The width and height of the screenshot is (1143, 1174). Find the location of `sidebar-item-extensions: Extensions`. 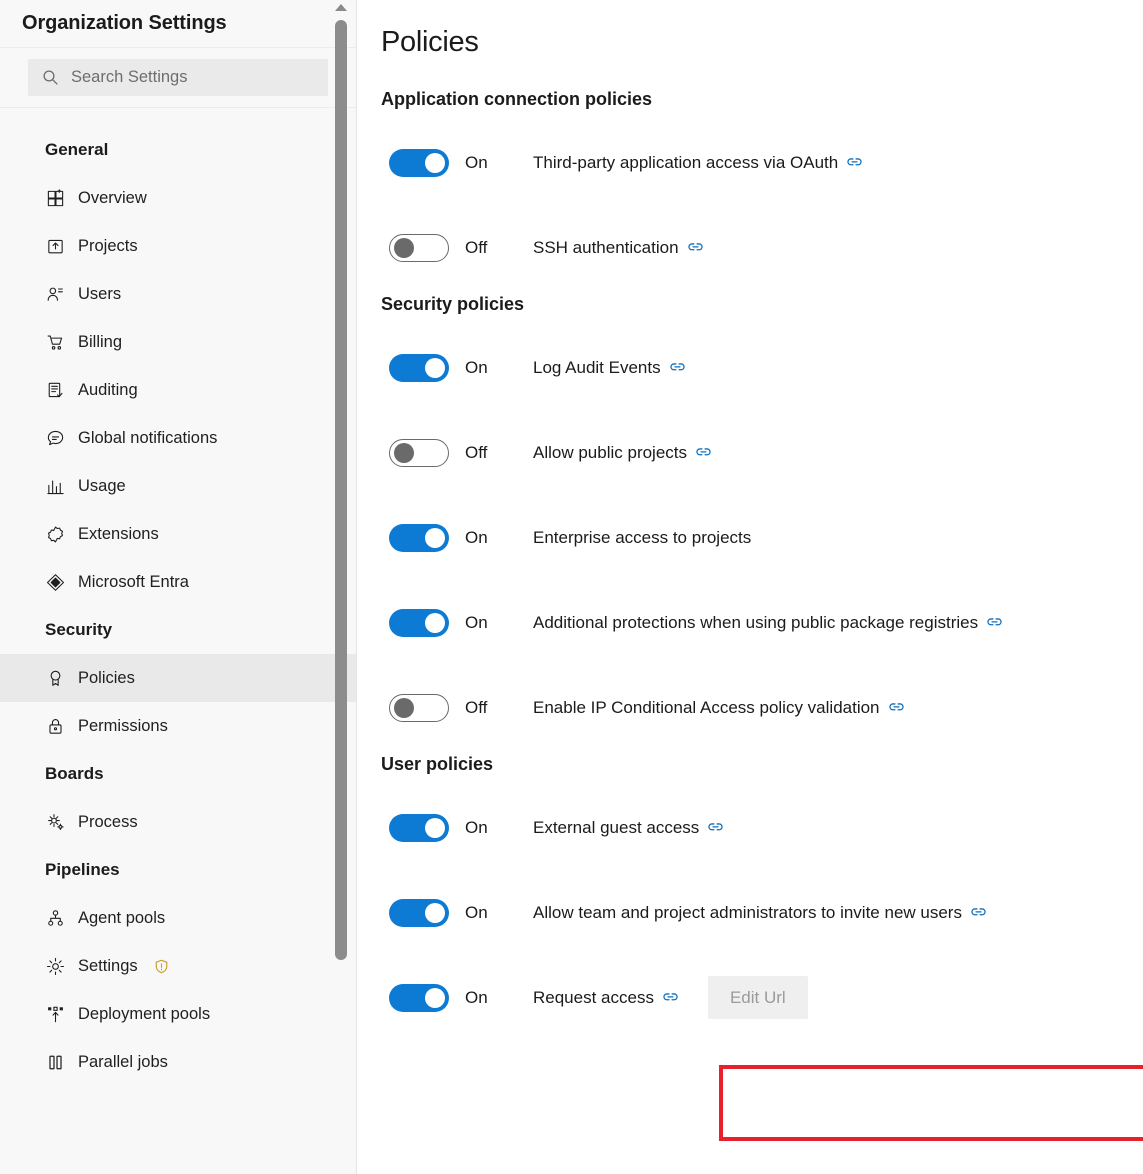

sidebar-item-extensions: Extensions is located at coordinates (178, 534).